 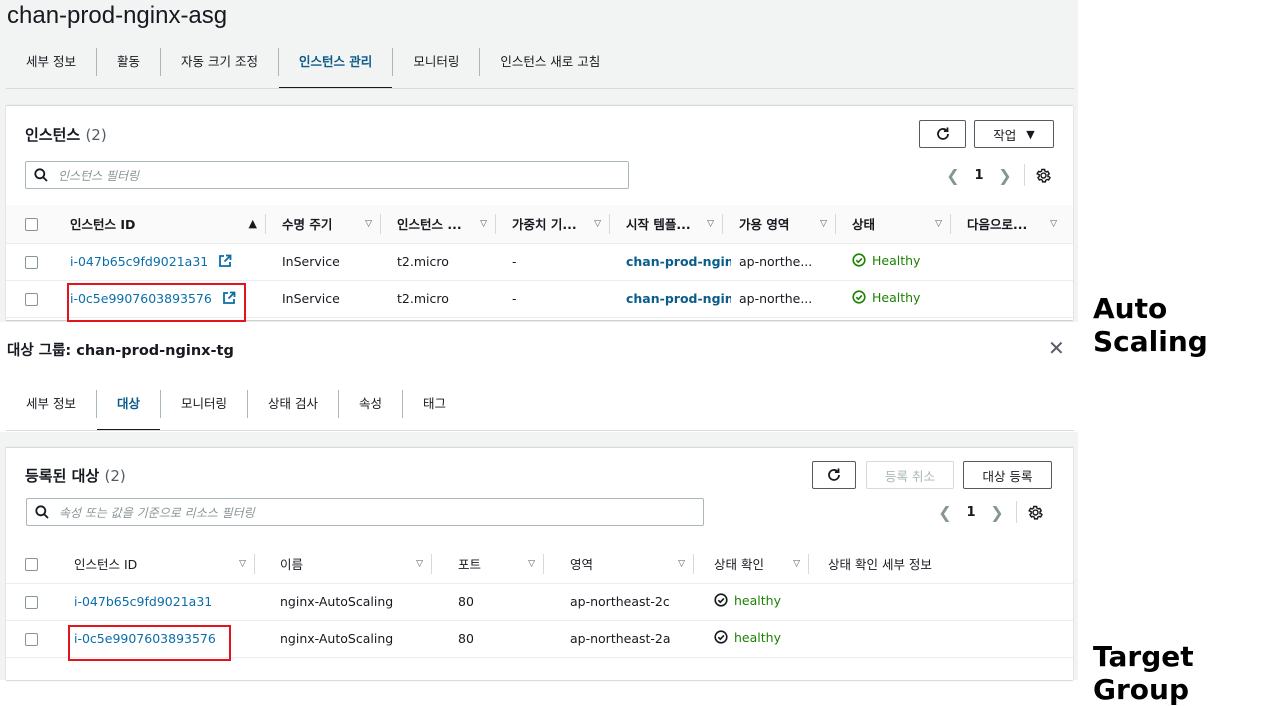 I want to click on highlight-box-tg, so click(x=149, y=643).